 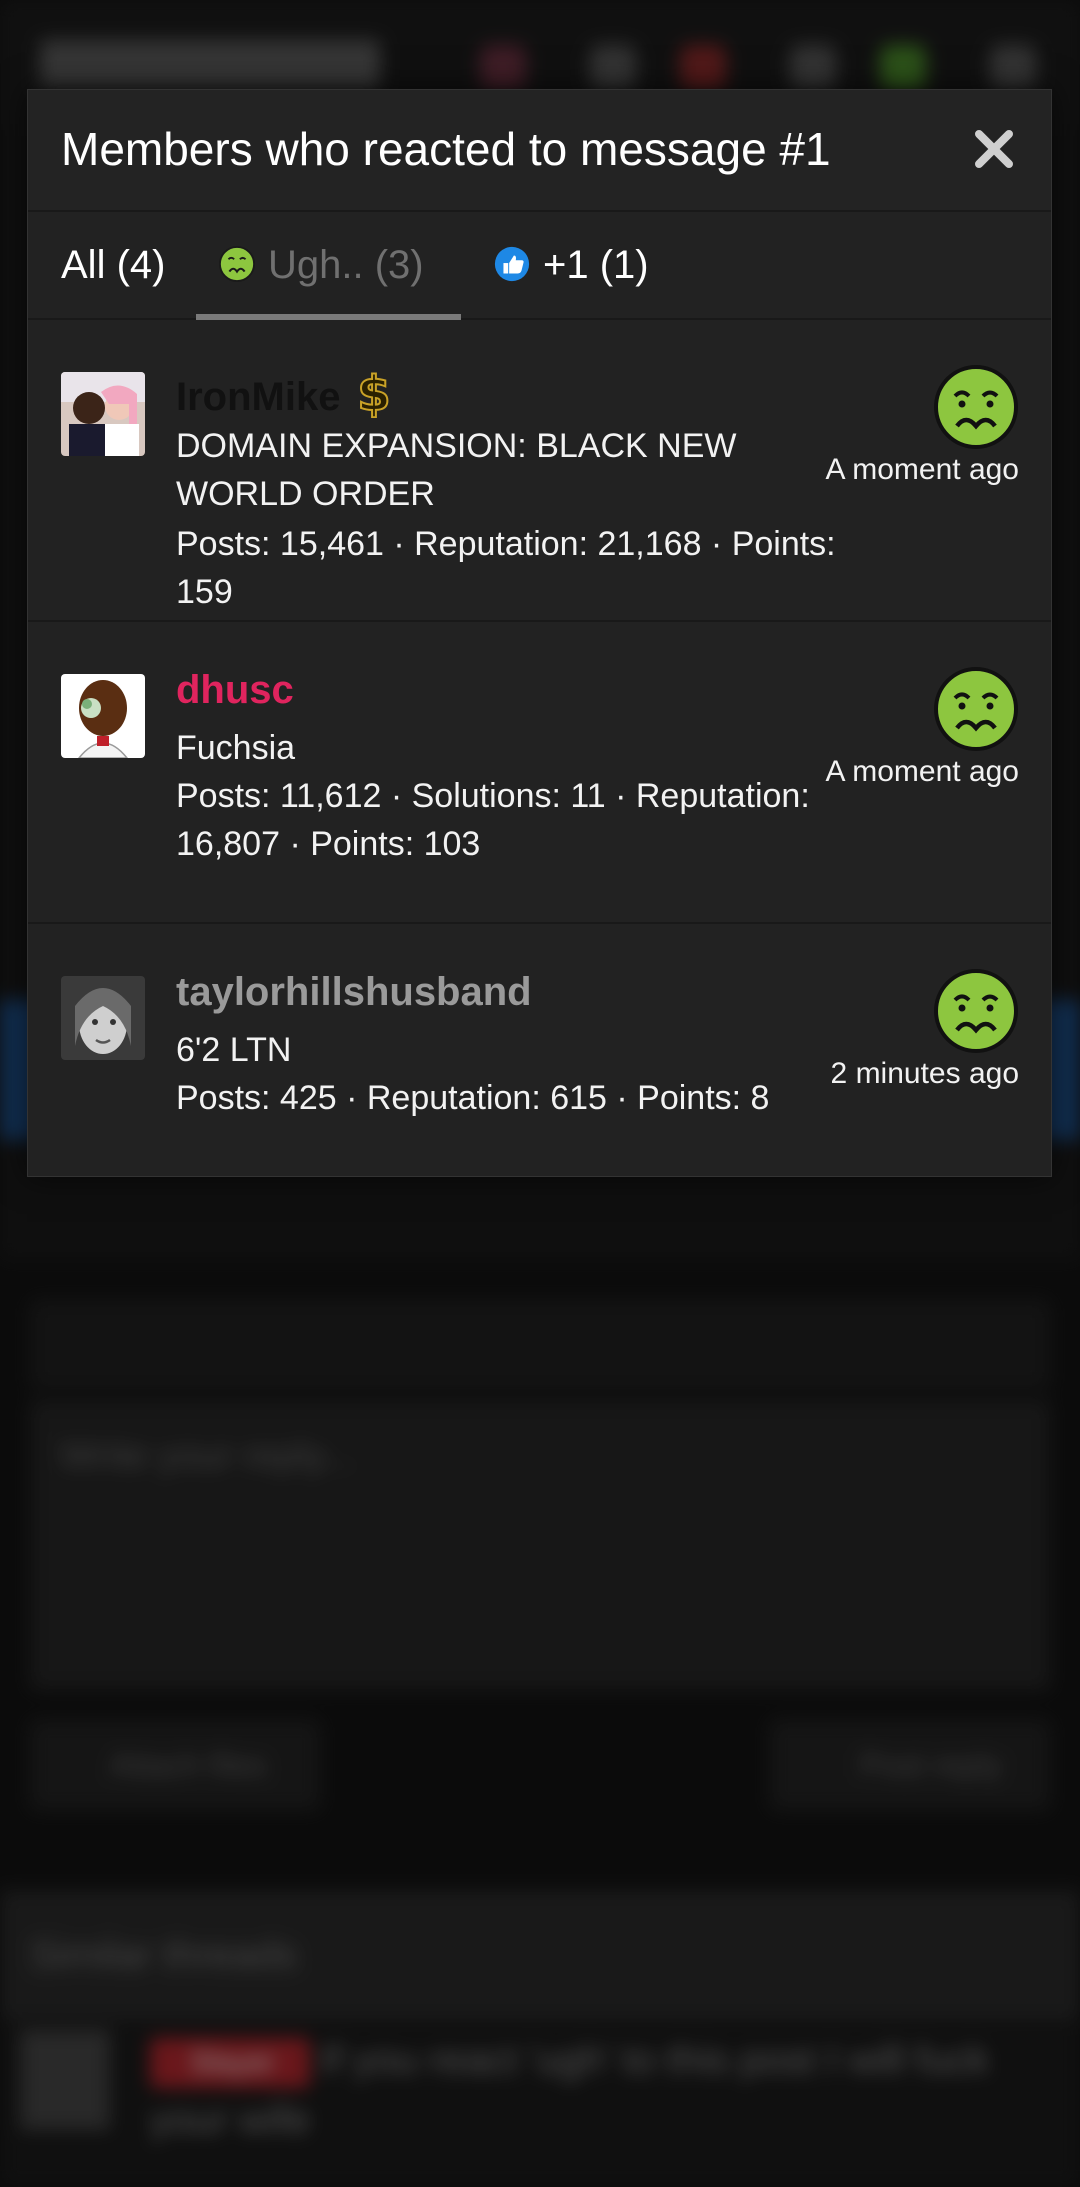 What do you see at coordinates (596, 265) in the screenshot?
I see `tab-plus-one-label: +1 (1)` at bounding box center [596, 265].